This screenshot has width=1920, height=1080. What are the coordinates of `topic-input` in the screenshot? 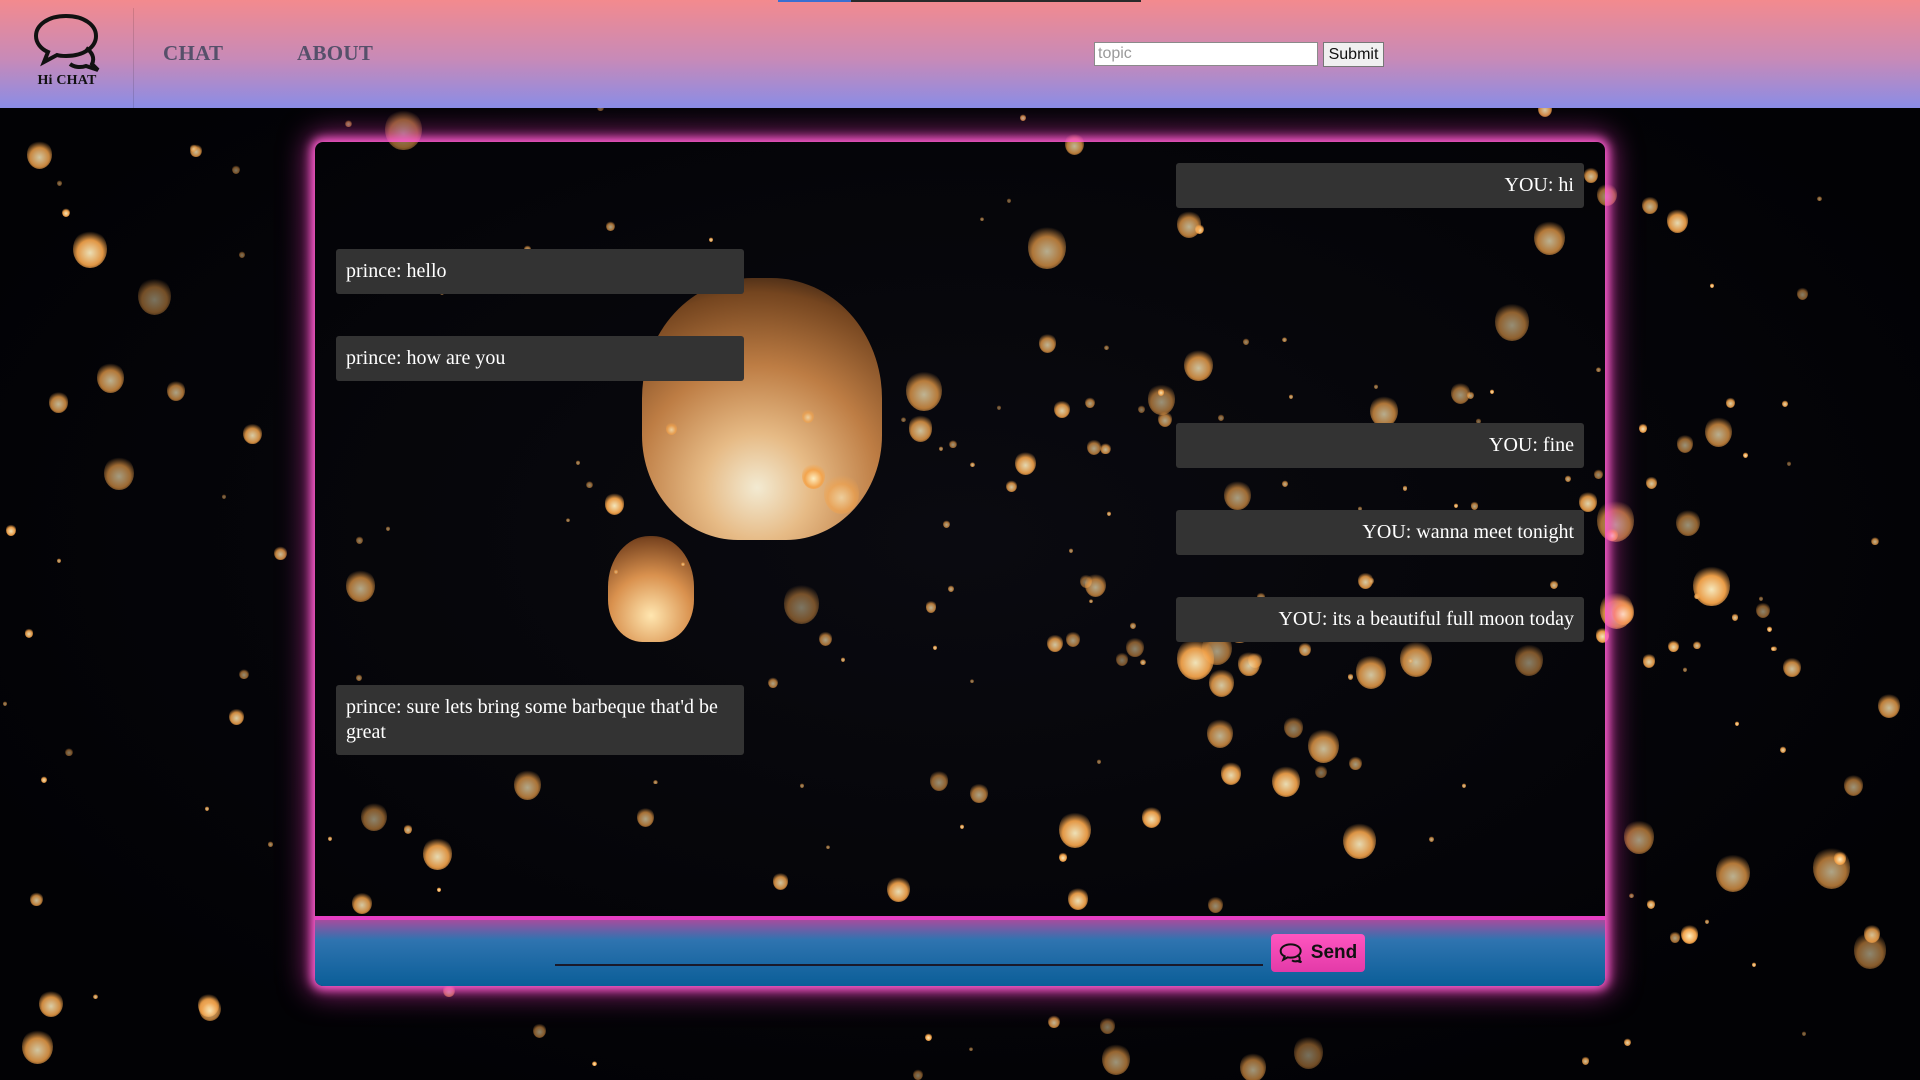 It's located at (1206, 54).